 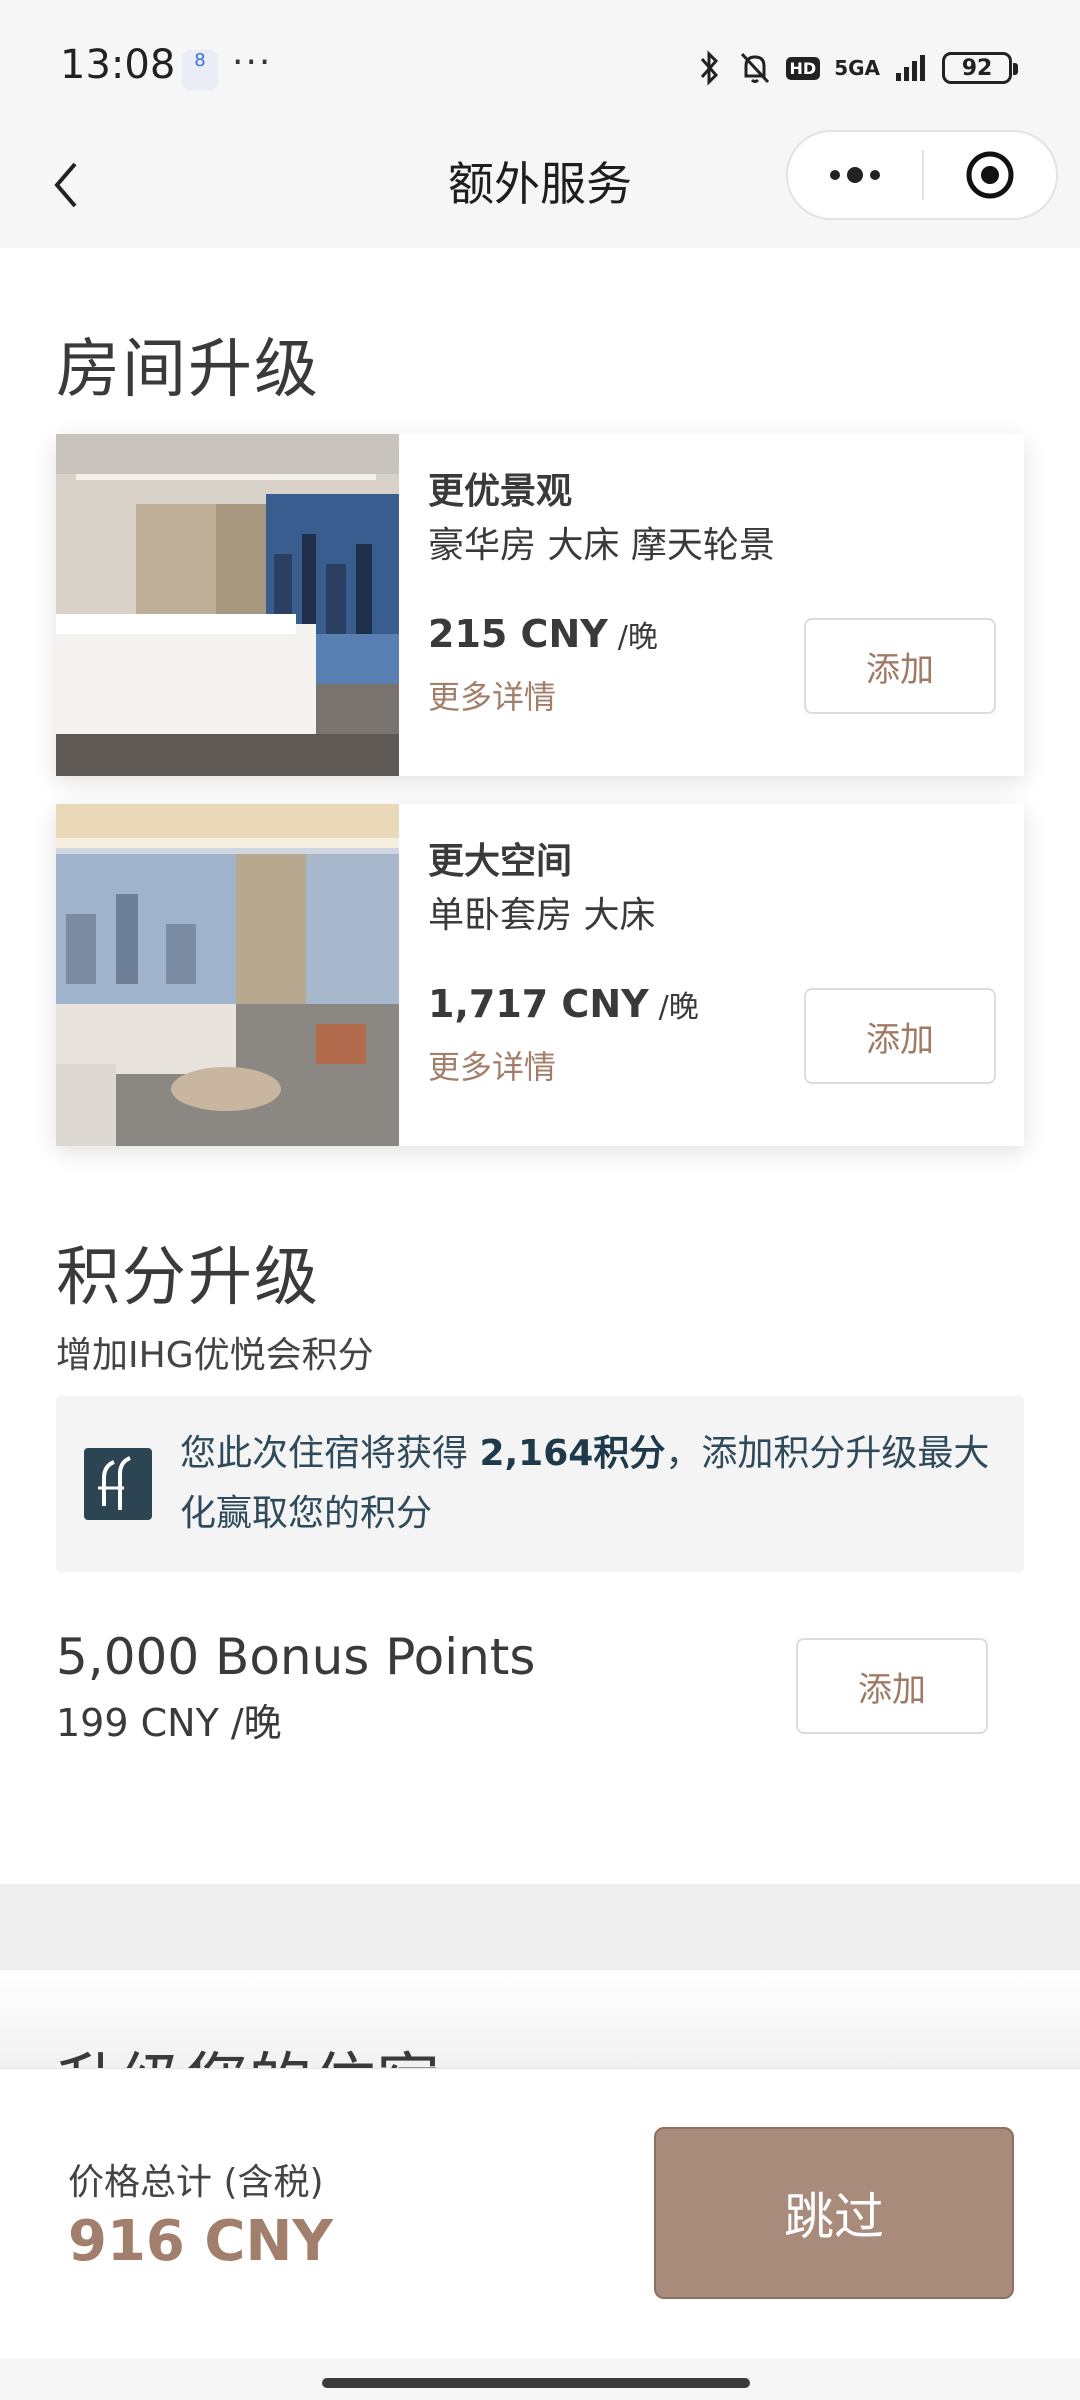 I want to click on more-menu-button, so click(x=855, y=175).